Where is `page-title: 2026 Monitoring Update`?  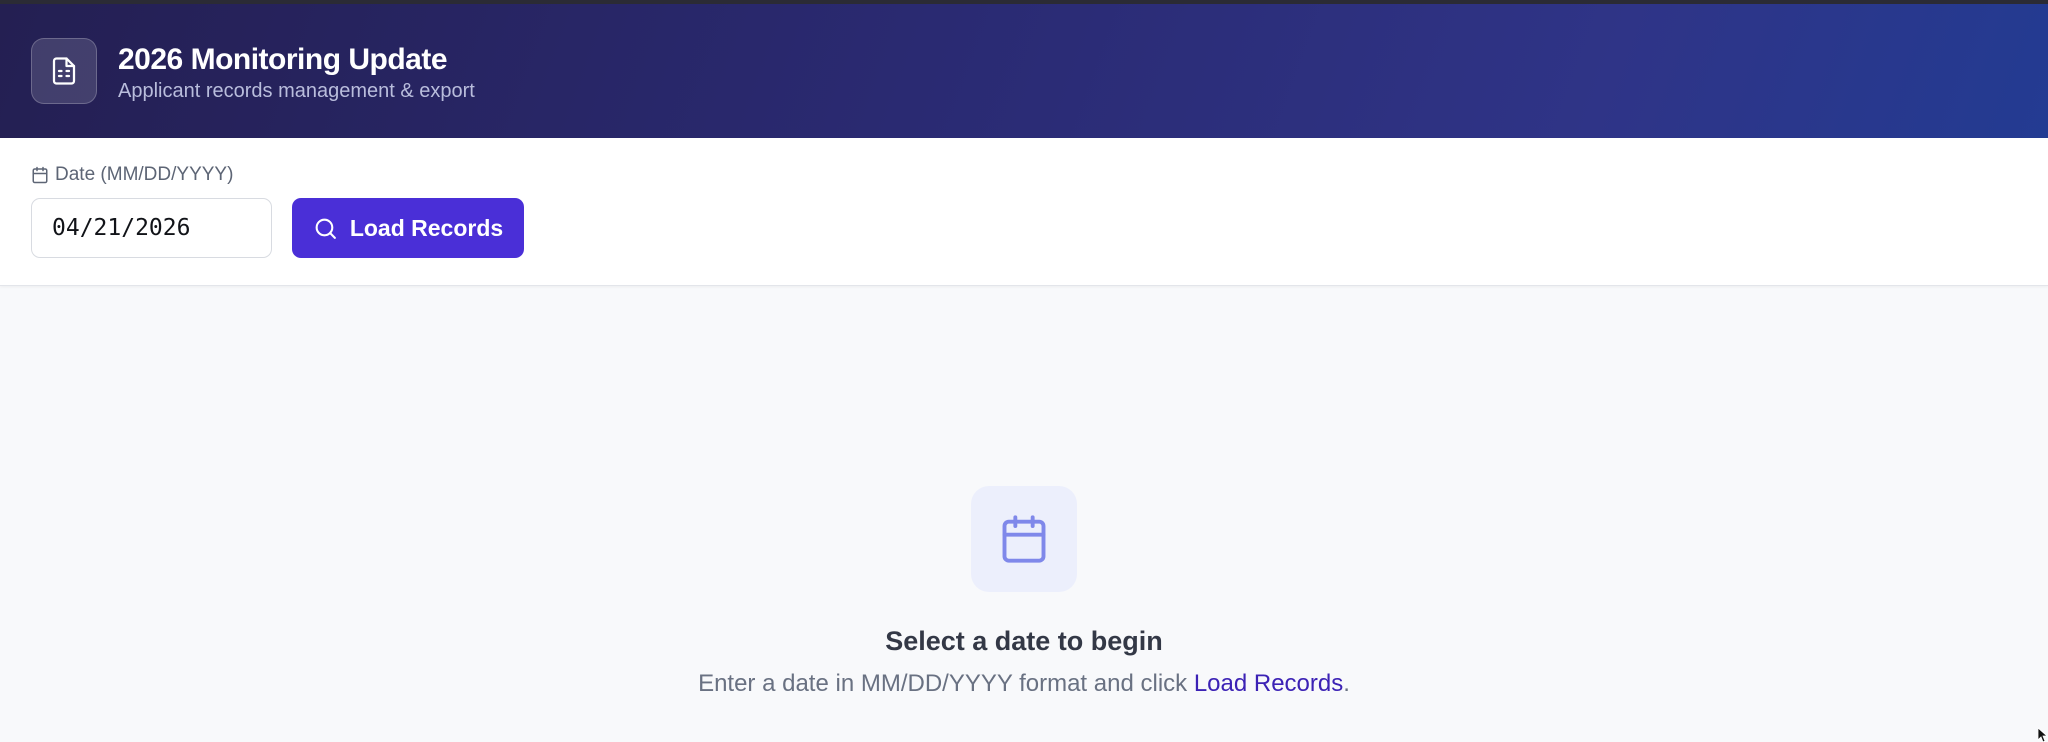
page-title: 2026 Monitoring Update is located at coordinates (283, 59).